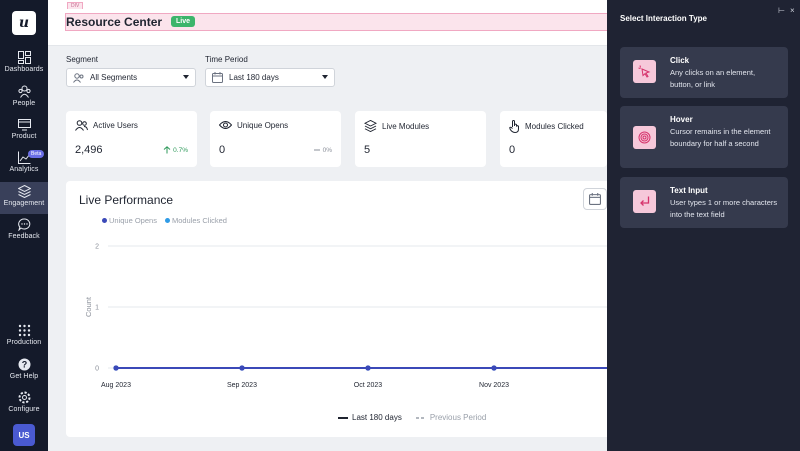  I want to click on panel-title: Select Interaction Type, so click(663, 18).